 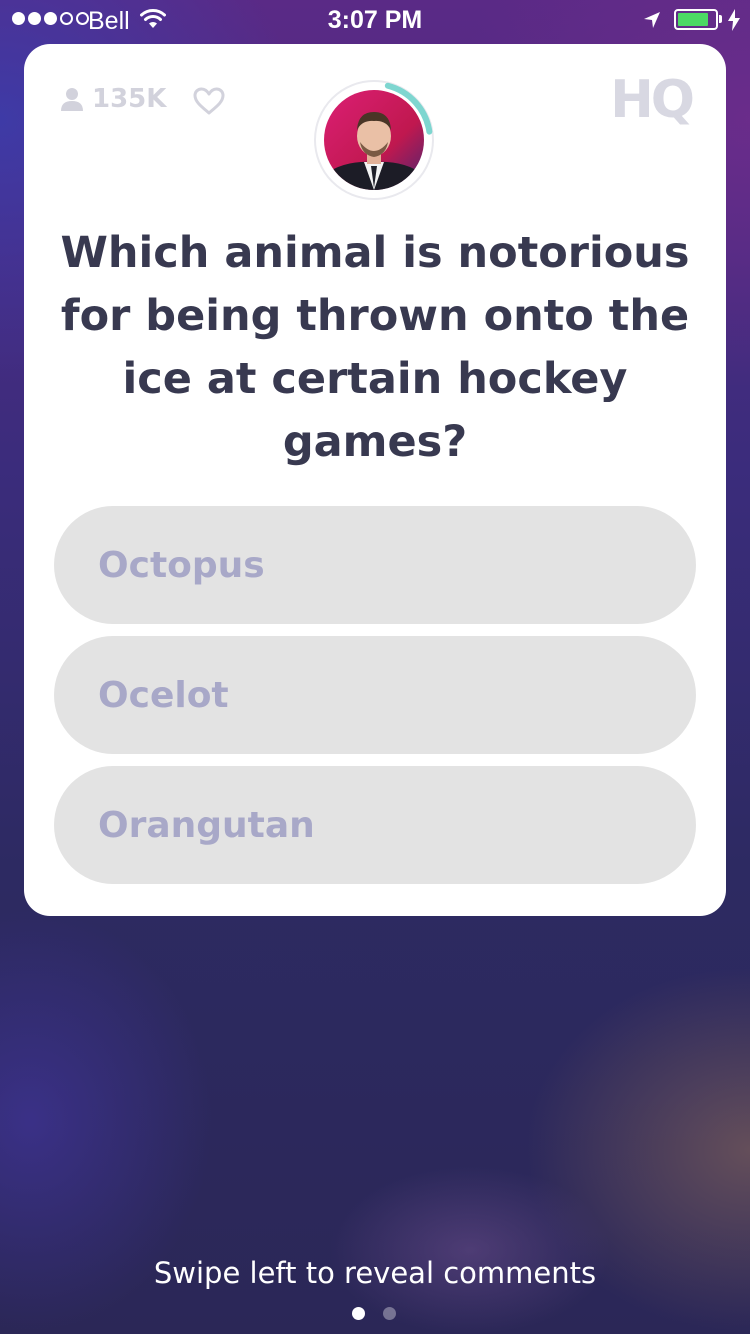 What do you see at coordinates (374, 140) in the screenshot?
I see `host-avatar` at bounding box center [374, 140].